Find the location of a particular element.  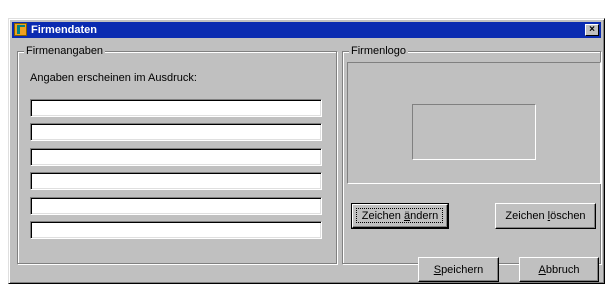

delete-logo-label: Zeichen löschen is located at coordinates (545, 216).